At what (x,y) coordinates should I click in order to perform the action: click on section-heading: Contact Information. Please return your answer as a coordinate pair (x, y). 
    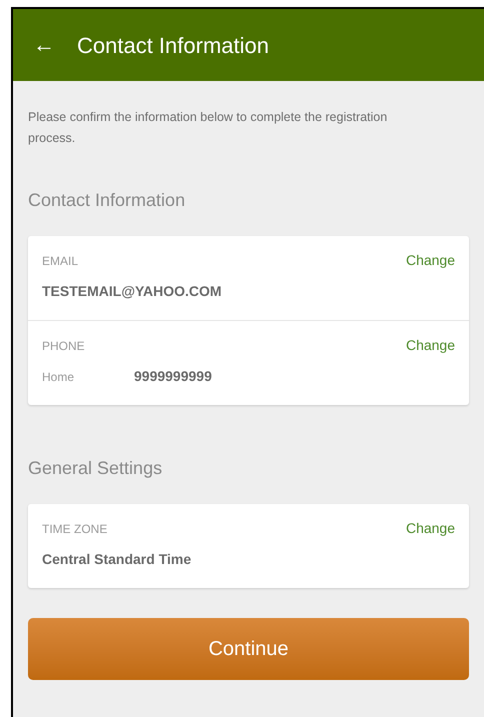
    Looking at the image, I should click on (107, 200).